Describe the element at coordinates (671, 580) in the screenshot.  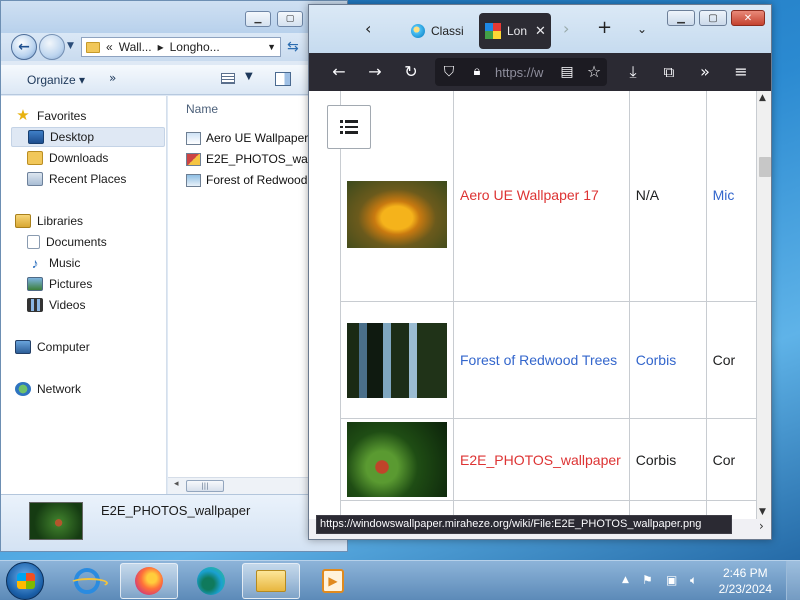
I see `network-status-icon: ▣` at that location.